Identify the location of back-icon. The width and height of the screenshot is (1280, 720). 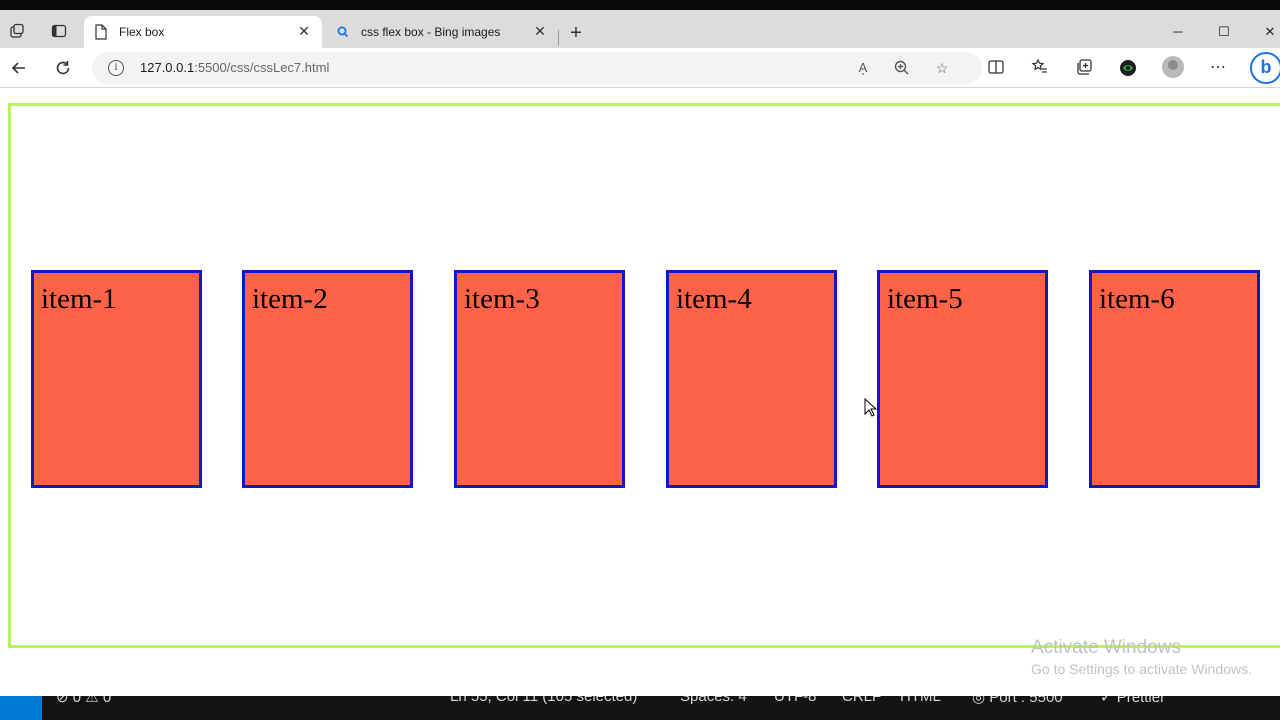
(19, 68).